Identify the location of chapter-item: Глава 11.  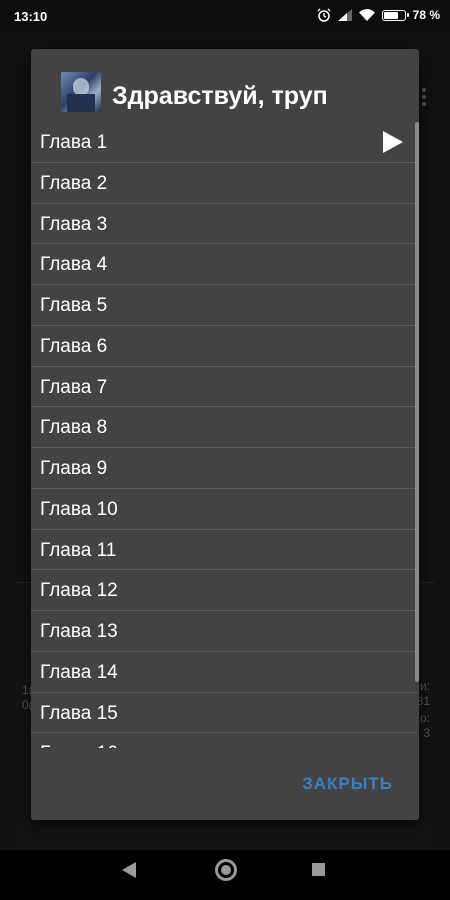
(224, 550).